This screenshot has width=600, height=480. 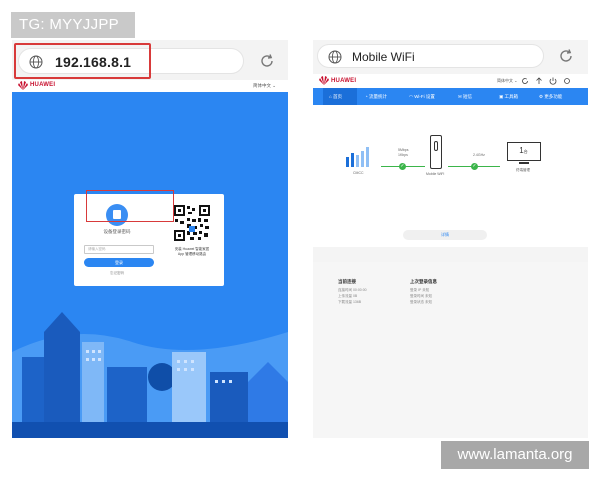 What do you see at coordinates (335, 57) in the screenshot?
I see `globe-icon` at bounding box center [335, 57].